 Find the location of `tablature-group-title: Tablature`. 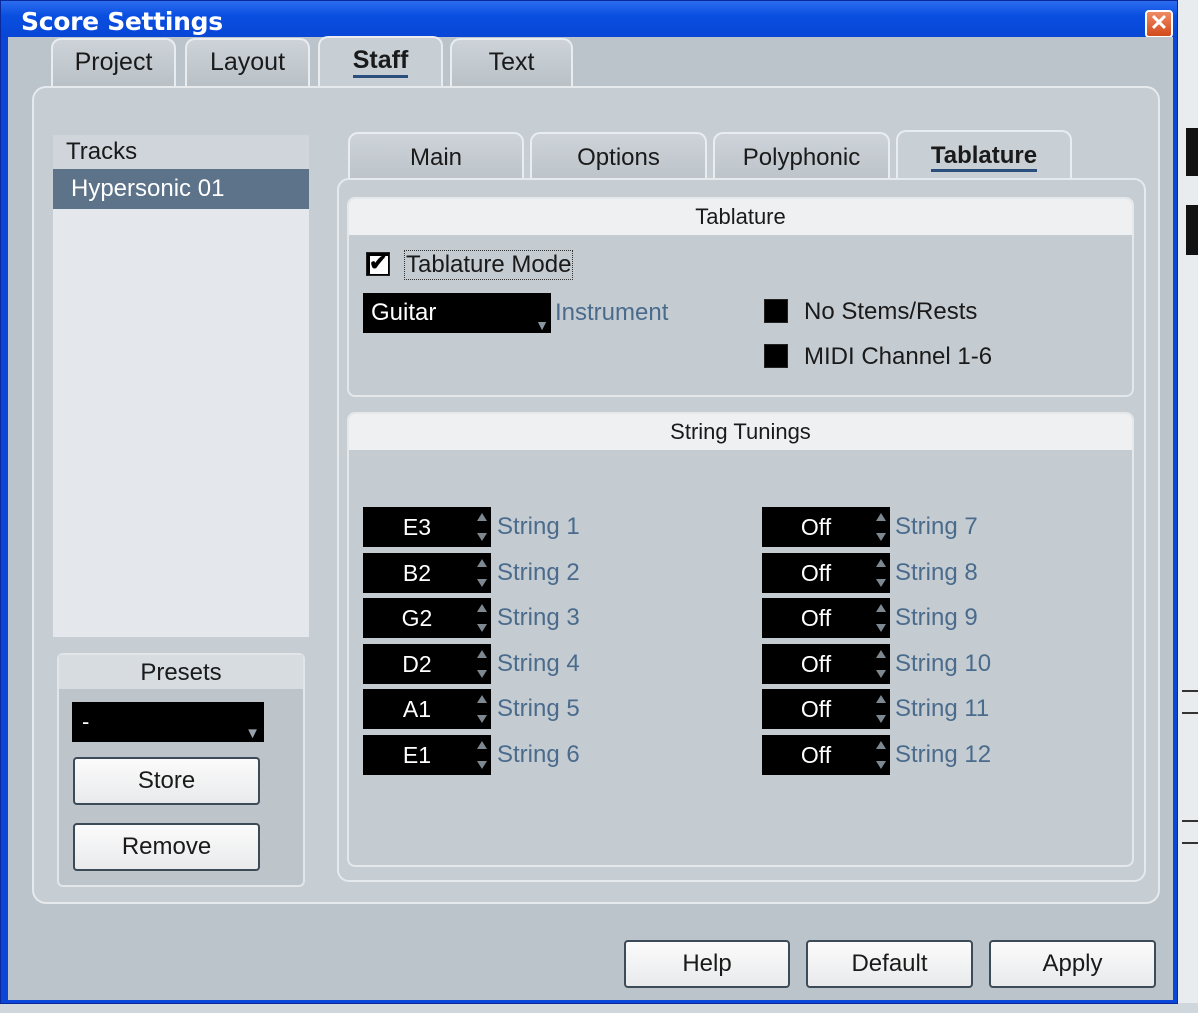

tablature-group-title: Tablature is located at coordinates (740, 217).